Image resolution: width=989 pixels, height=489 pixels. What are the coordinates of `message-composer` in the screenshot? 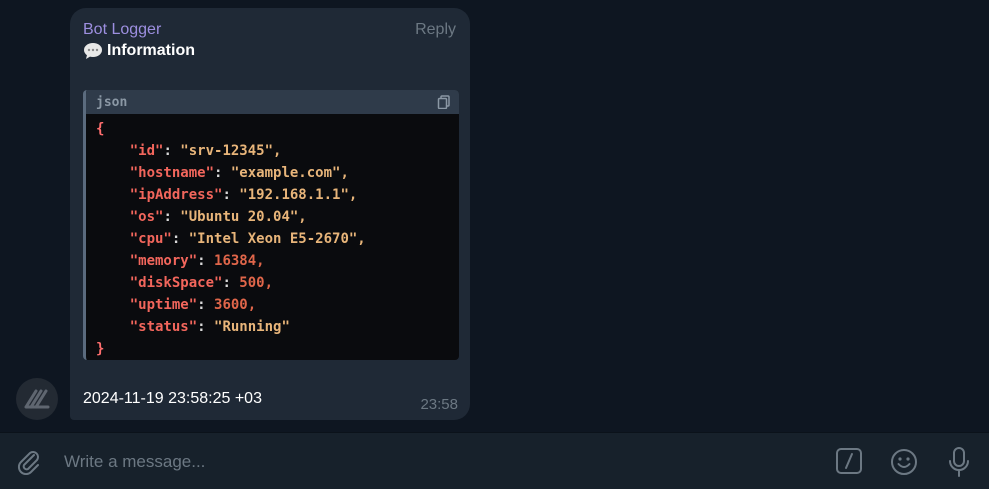 It's located at (494, 460).